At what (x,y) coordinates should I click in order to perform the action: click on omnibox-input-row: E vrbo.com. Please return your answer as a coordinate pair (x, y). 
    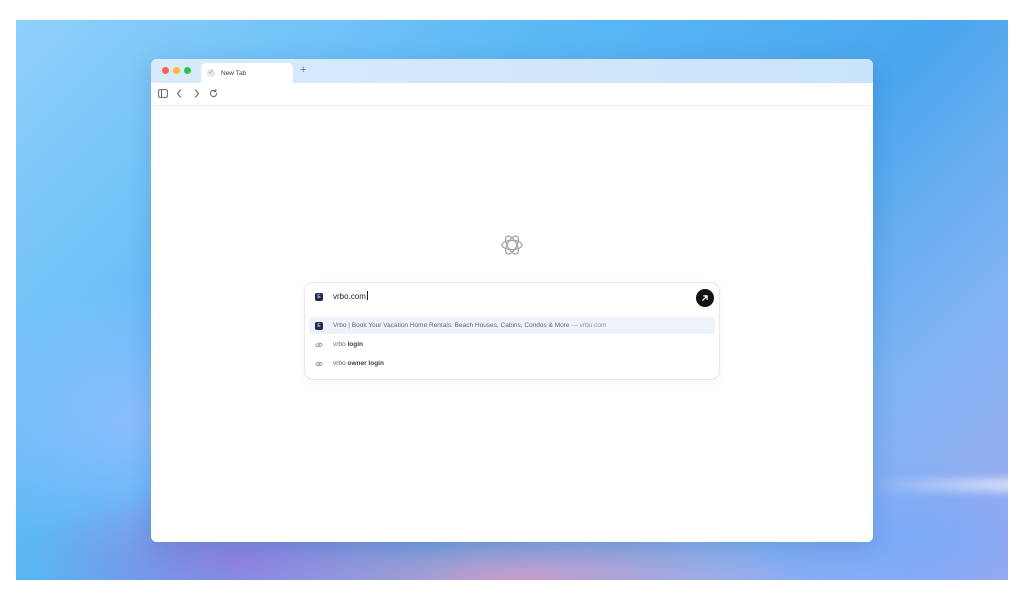
    Looking at the image, I should click on (512, 298).